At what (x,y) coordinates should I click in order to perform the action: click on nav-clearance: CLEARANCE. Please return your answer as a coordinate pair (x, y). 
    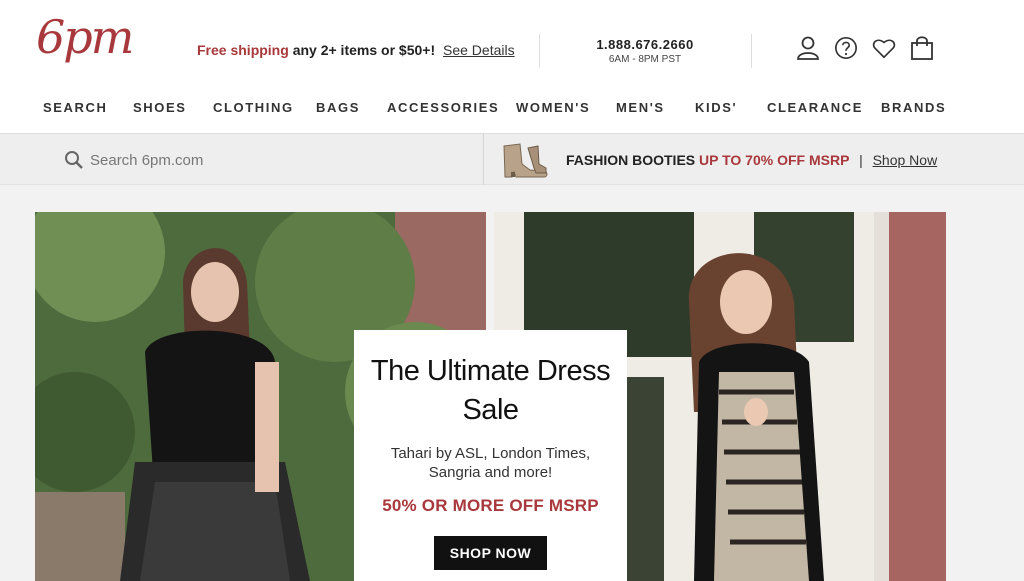
    Looking at the image, I should click on (815, 107).